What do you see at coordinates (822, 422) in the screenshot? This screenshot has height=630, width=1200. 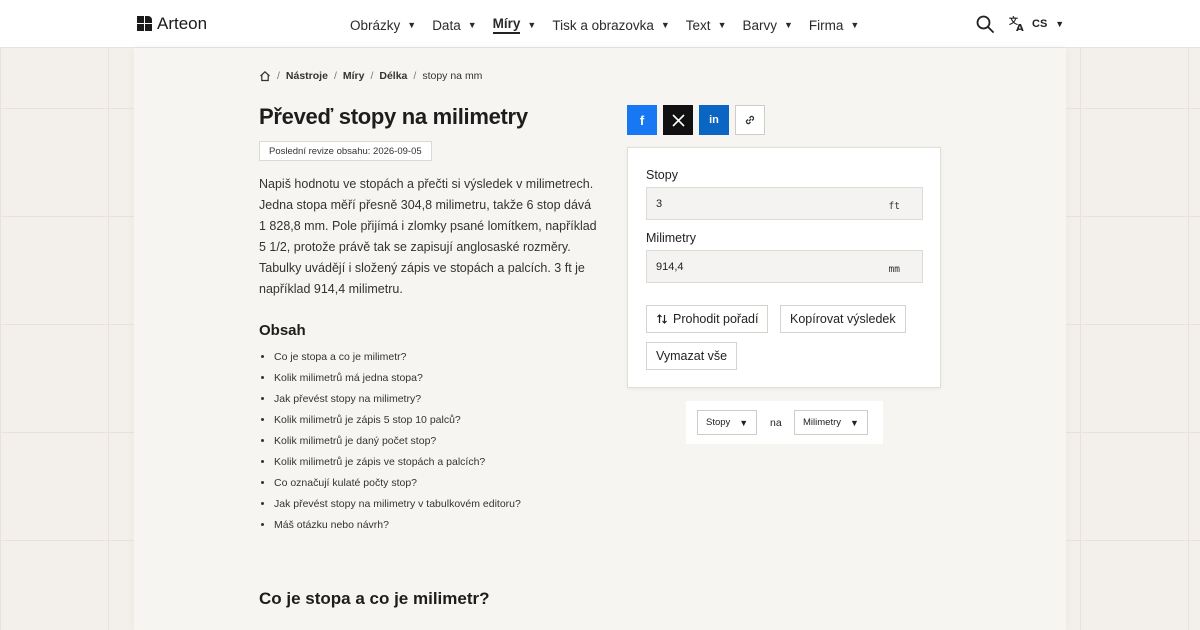 I see `to-unit-selected: Milimetry` at bounding box center [822, 422].